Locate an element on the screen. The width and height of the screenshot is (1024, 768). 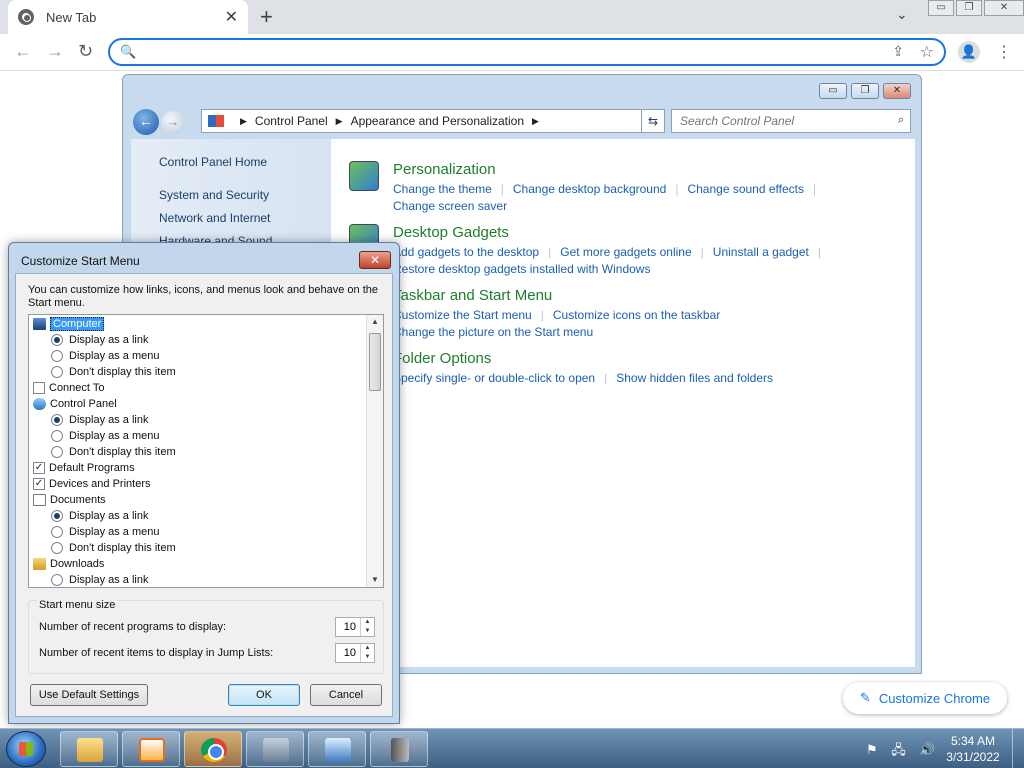
sidebar-item-system-security: System and Security is located at coordinates (214, 195).